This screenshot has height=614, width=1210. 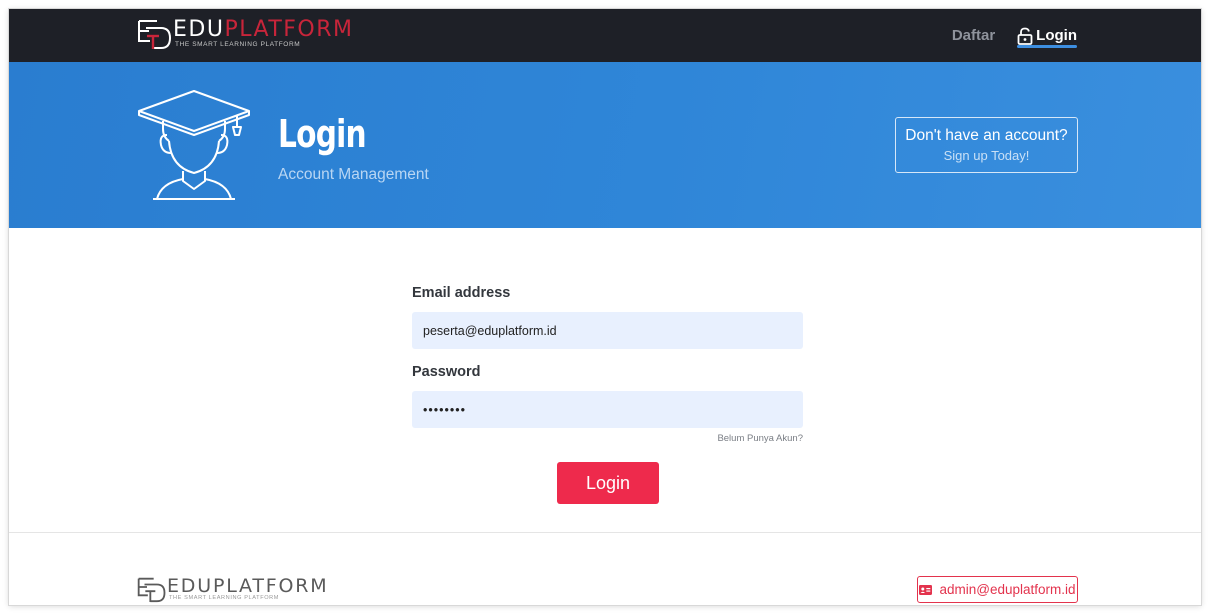 What do you see at coordinates (760, 438) in the screenshot?
I see `no-account-link: Belum Punya Akun?` at bounding box center [760, 438].